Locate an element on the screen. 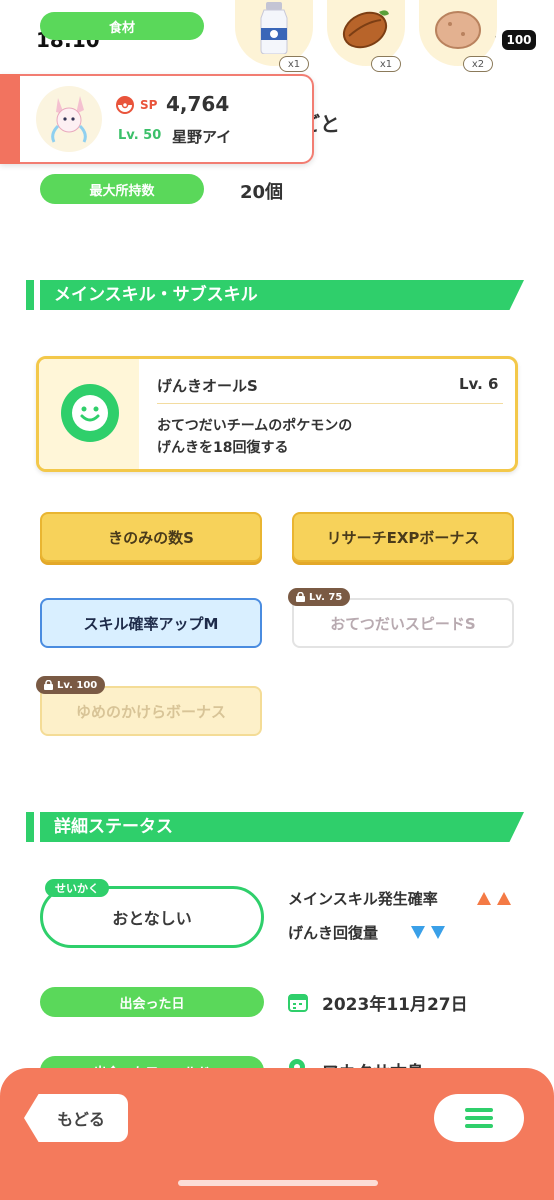 Image resolution: width=554 pixels, height=1200 pixels. avatar is located at coordinates (69, 119).